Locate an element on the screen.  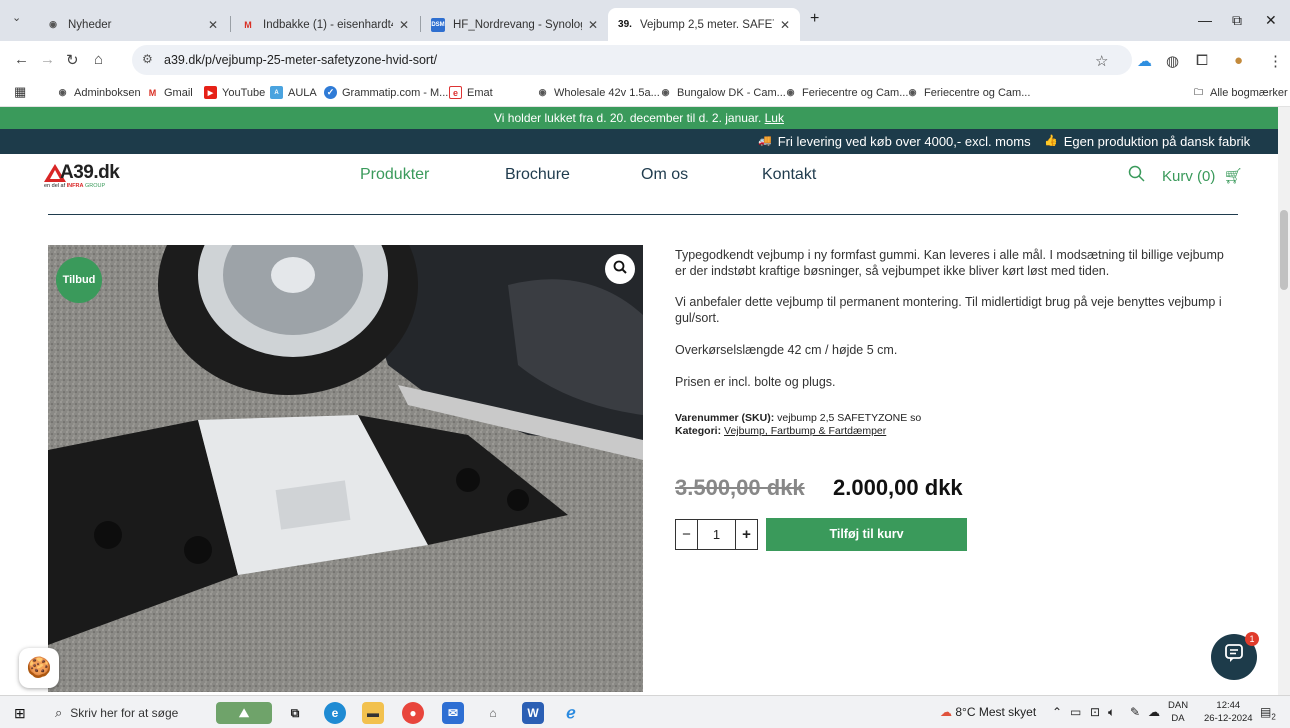
scrollbar-thumb is located at coordinates (1284, 250).